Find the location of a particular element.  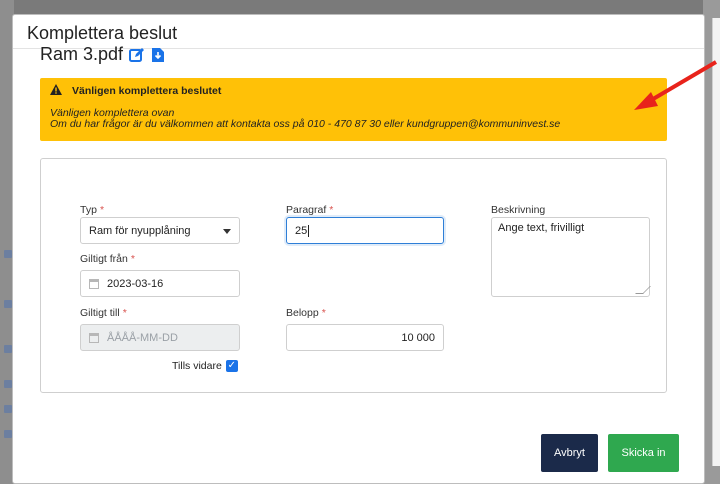

giltigt-till-label: Giltigt till * is located at coordinates (103, 313).